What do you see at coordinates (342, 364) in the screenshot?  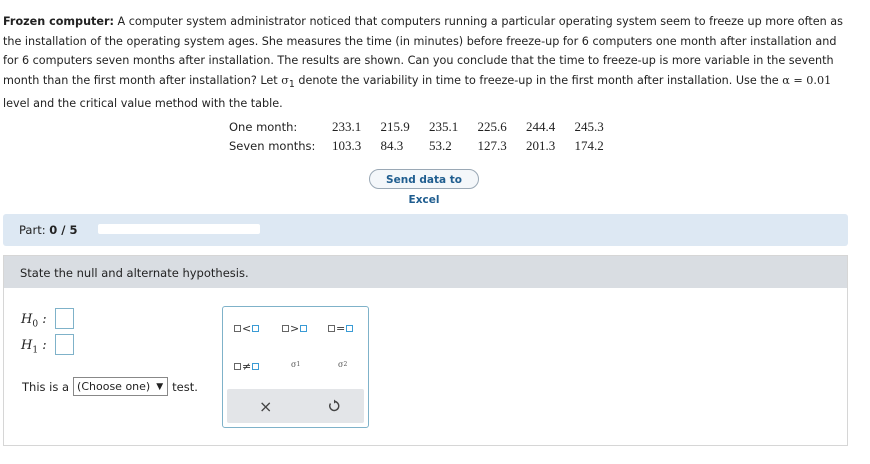 I see `sigma2-button: σ2` at bounding box center [342, 364].